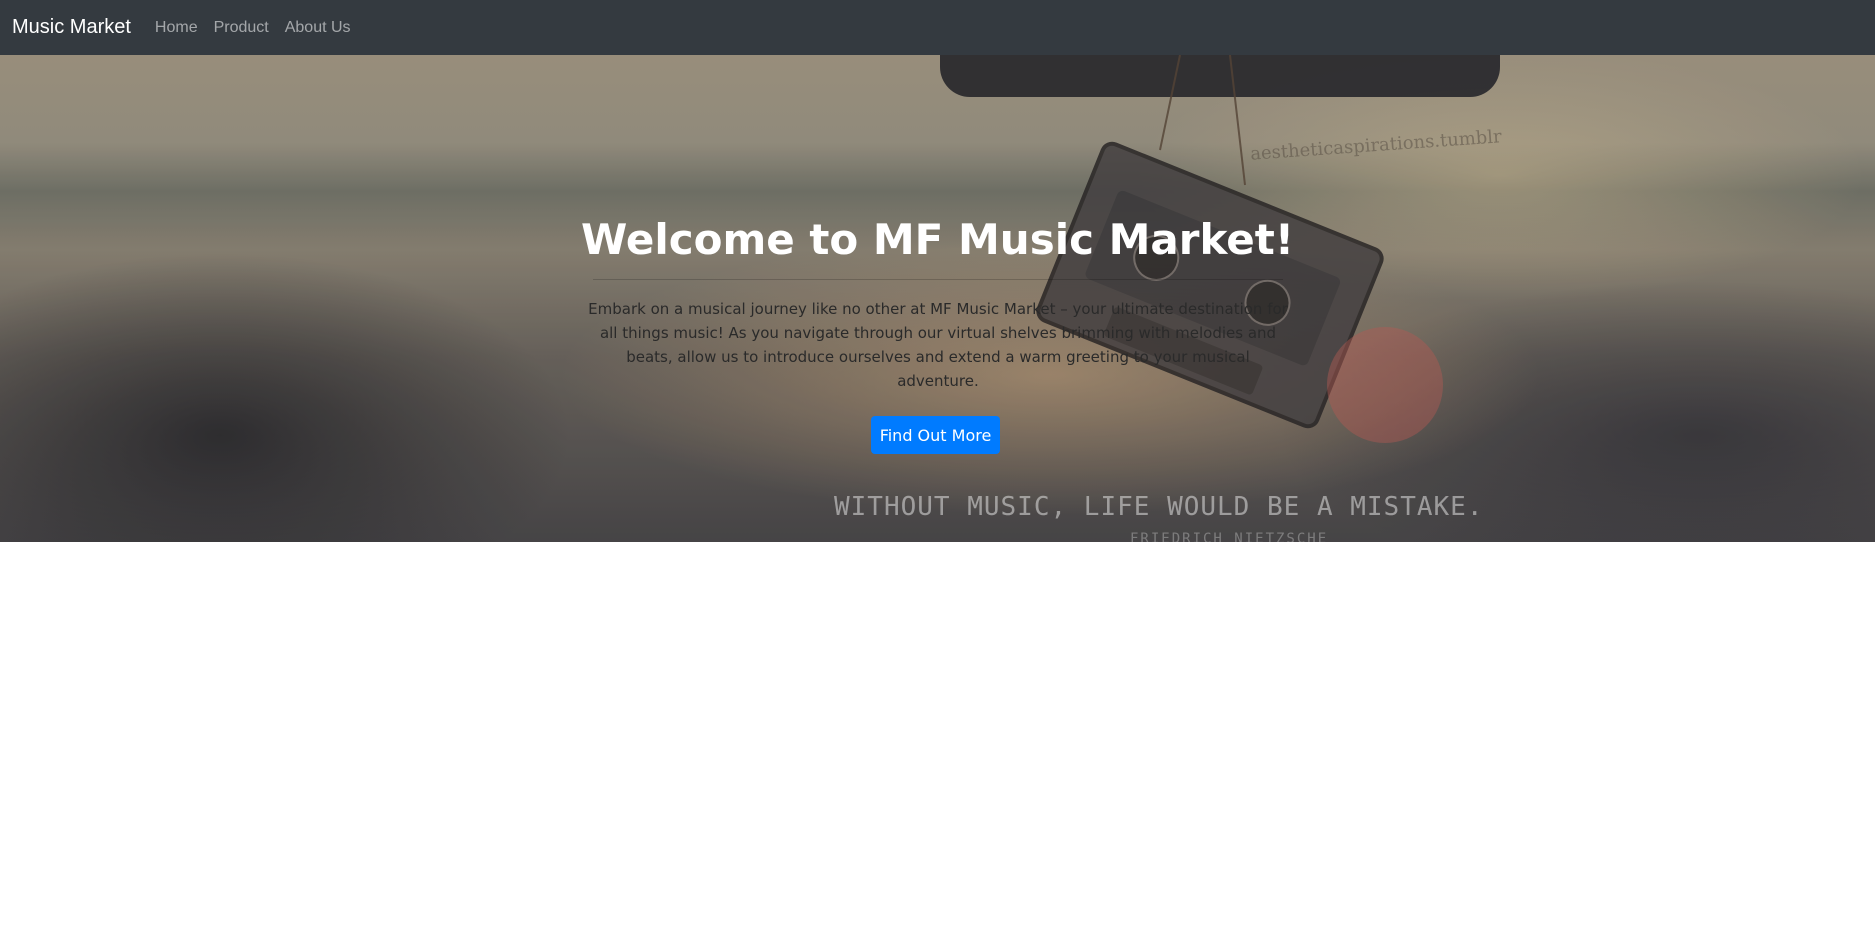 This screenshot has width=1875, height=929. What do you see at coordinates (241, 28) in the screenshot?
I see `nav-link-product: Product` at bounding box center [241, 28].